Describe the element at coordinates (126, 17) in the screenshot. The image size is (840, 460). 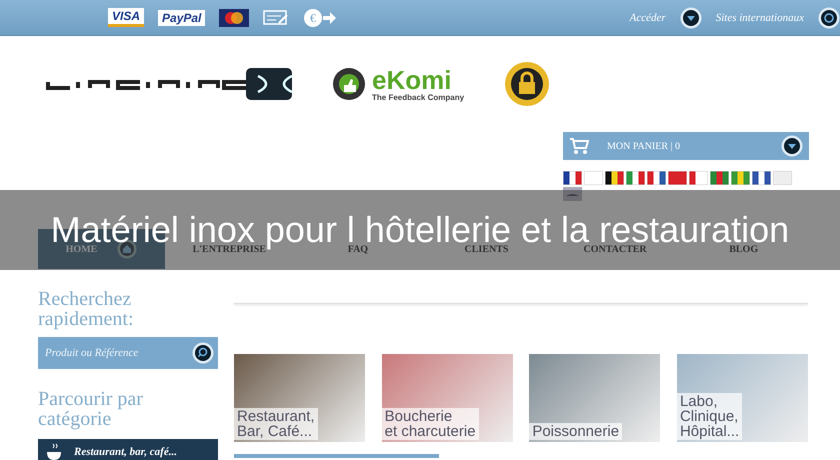
I see `payment-logo: VISA` at that location.